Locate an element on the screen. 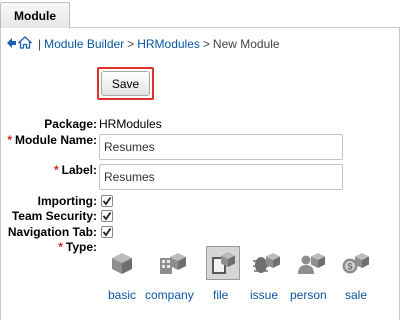 This screenshot has width=400, height=320. package-label: Package: is located at coordinates (70, 124).